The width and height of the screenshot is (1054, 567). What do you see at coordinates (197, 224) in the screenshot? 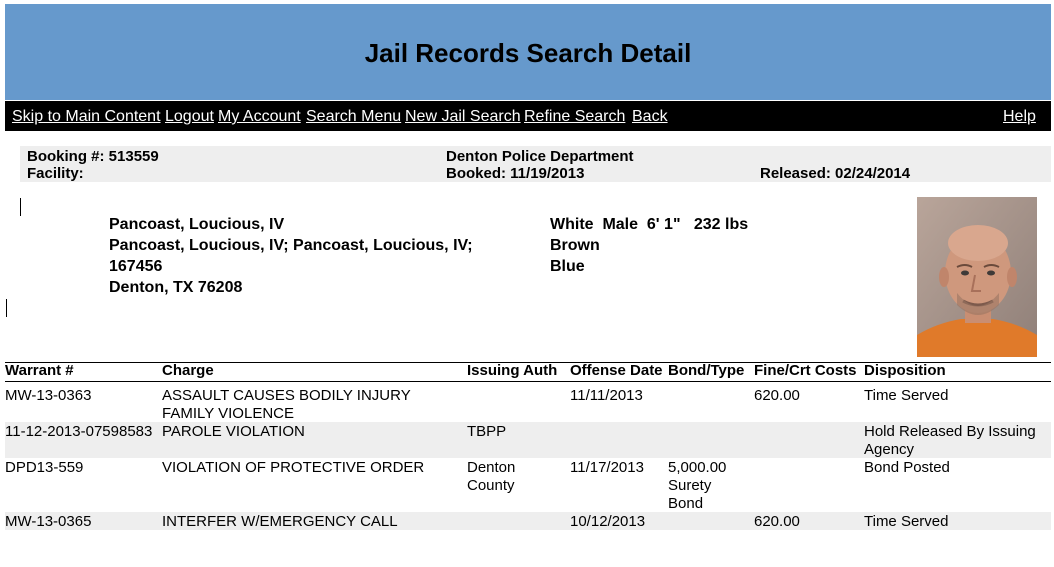
I see `inmate-name: Pancoast, Loucious, IV` at bounding box center [197, 224].